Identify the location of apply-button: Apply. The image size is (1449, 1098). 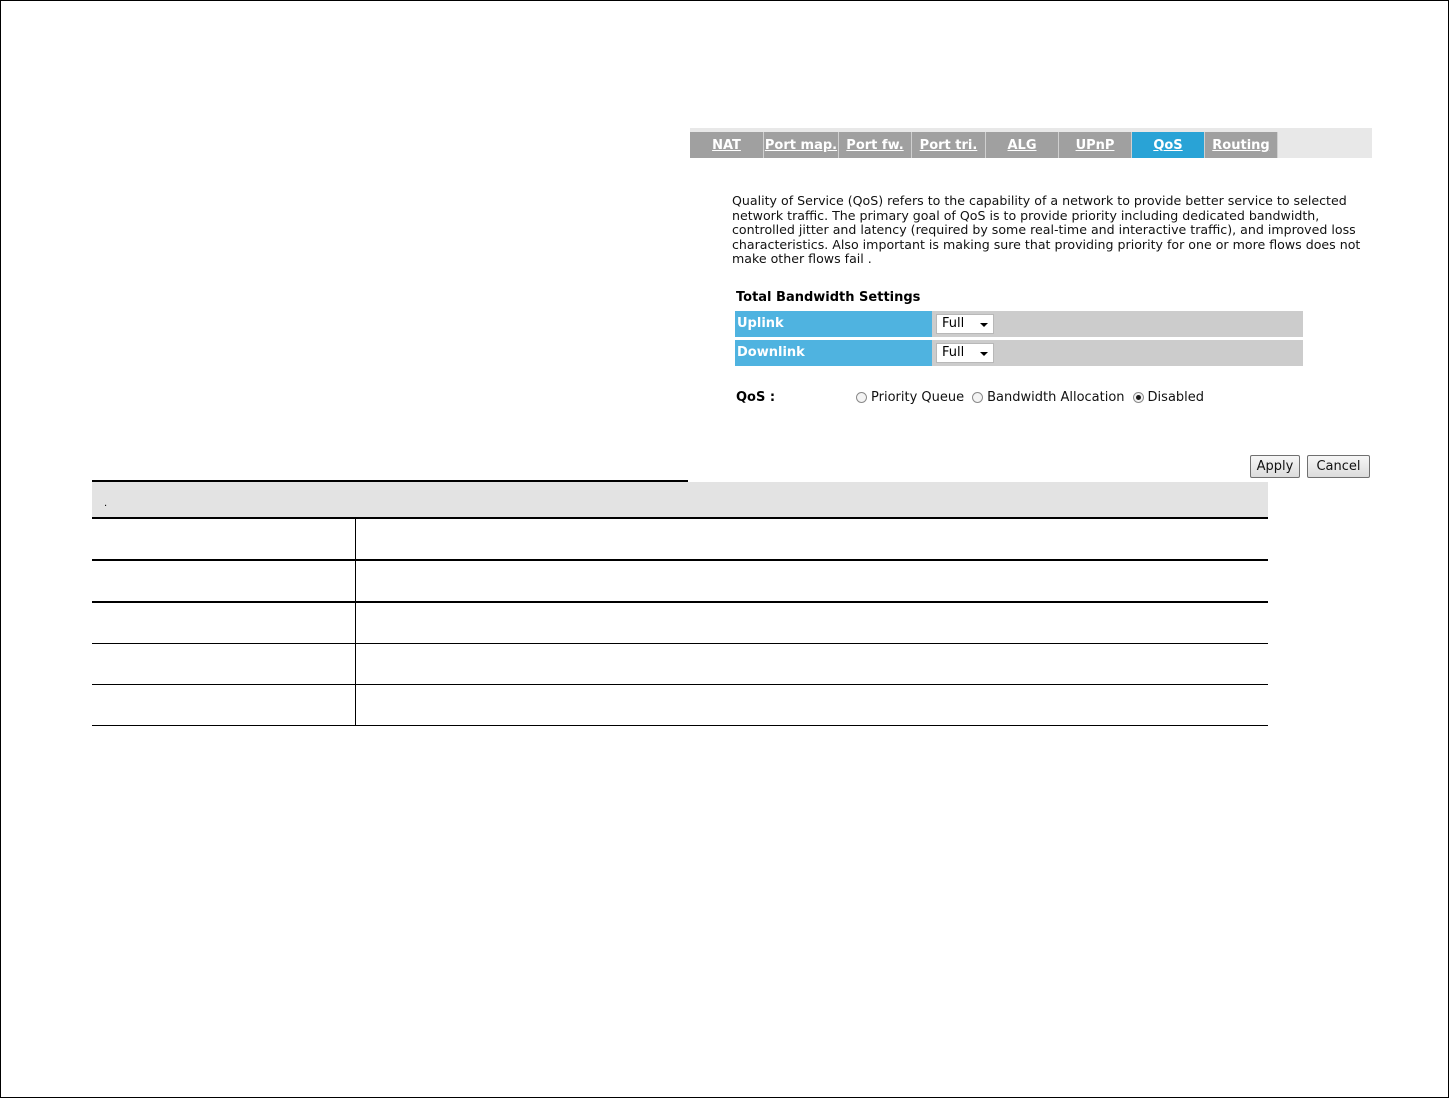
(1275, 466).